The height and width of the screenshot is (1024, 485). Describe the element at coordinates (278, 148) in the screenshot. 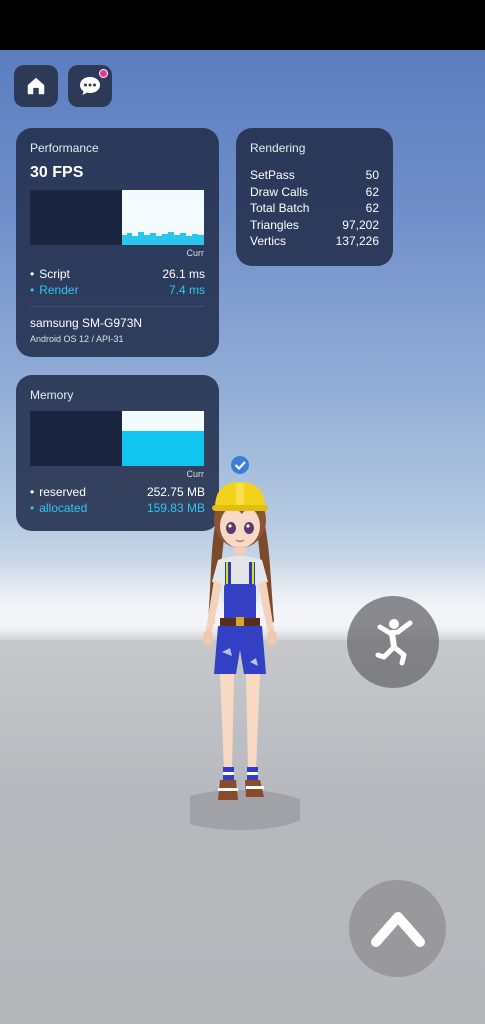

I see `rendering-title: Rendering` at that location.